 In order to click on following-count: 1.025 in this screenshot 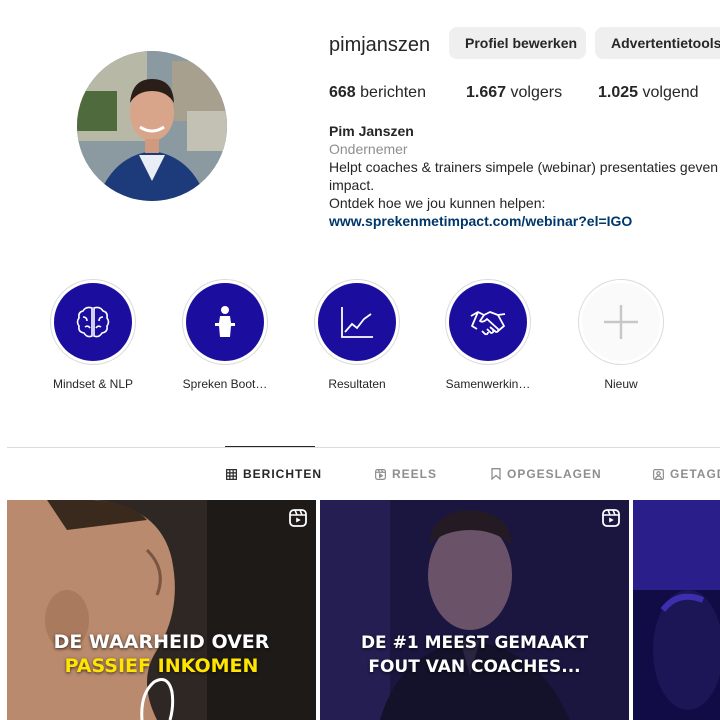, I will do `click(618, 92)`.